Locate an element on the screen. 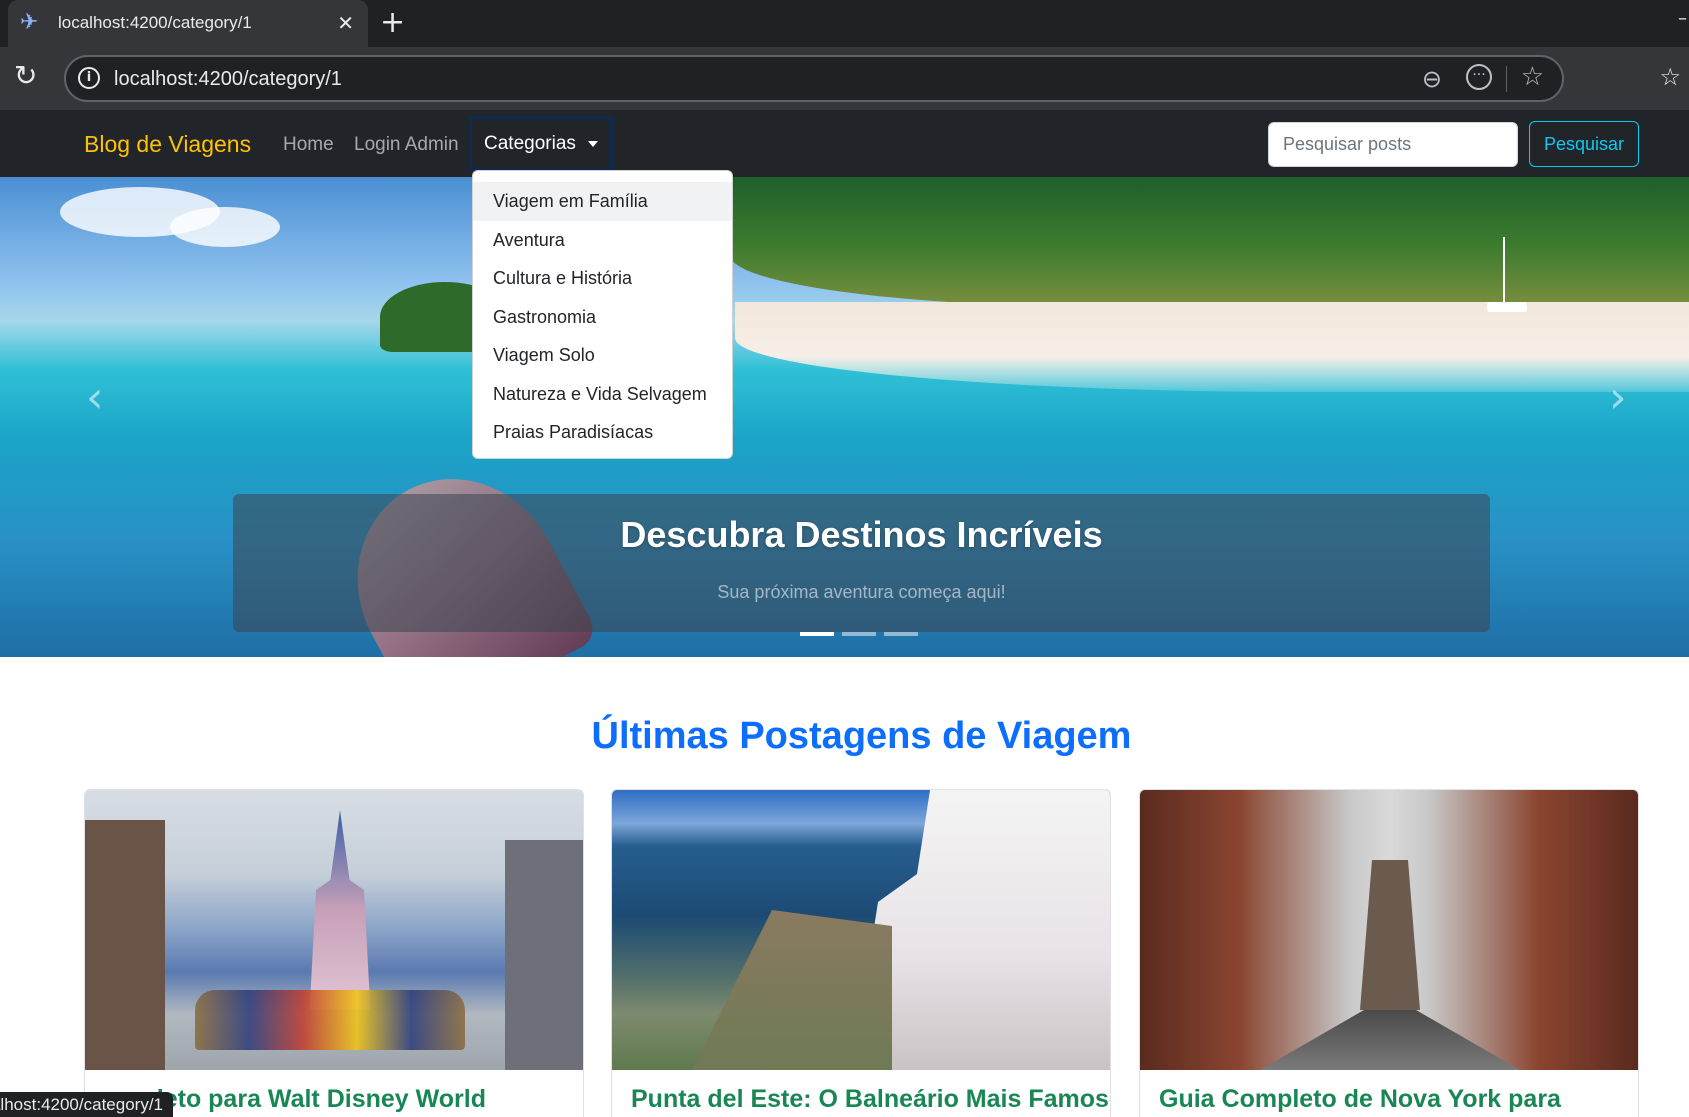  caret-down-icon is located at coordinates (592, 143).